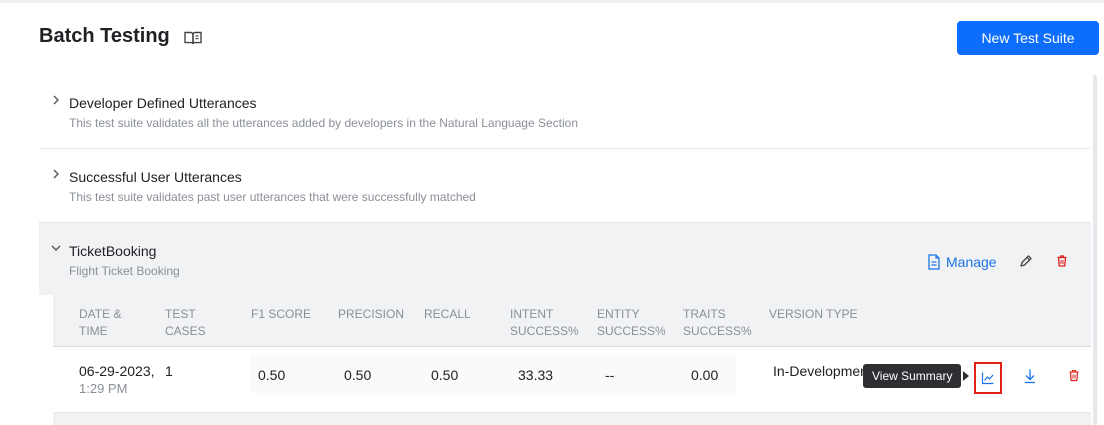 The width and height of the screenshot is (1104, 425). I want to click on suite-name: Successful User Utterances, so click(155, 177).